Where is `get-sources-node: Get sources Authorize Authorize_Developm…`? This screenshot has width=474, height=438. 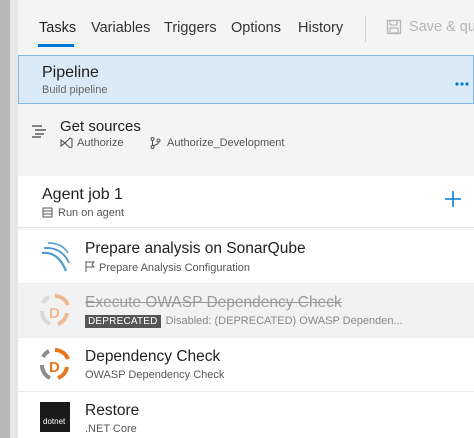 get-sources-node: Get sources Authorize Authorize_Developm… is located at coordinates (246, 137).